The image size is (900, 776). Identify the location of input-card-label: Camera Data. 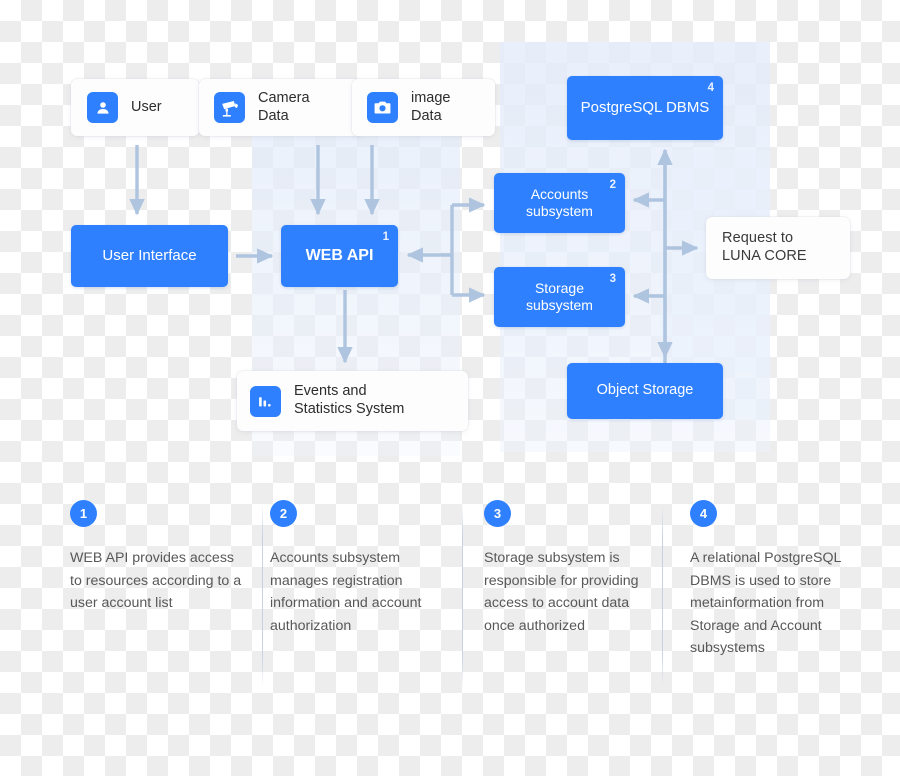
(284, 106).